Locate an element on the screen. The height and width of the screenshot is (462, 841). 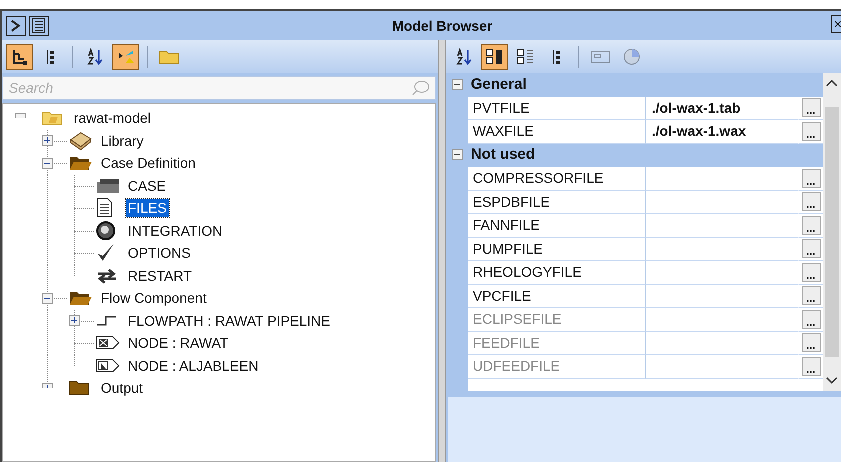
window-title: Model Browser is located at coordinates (443, 26).